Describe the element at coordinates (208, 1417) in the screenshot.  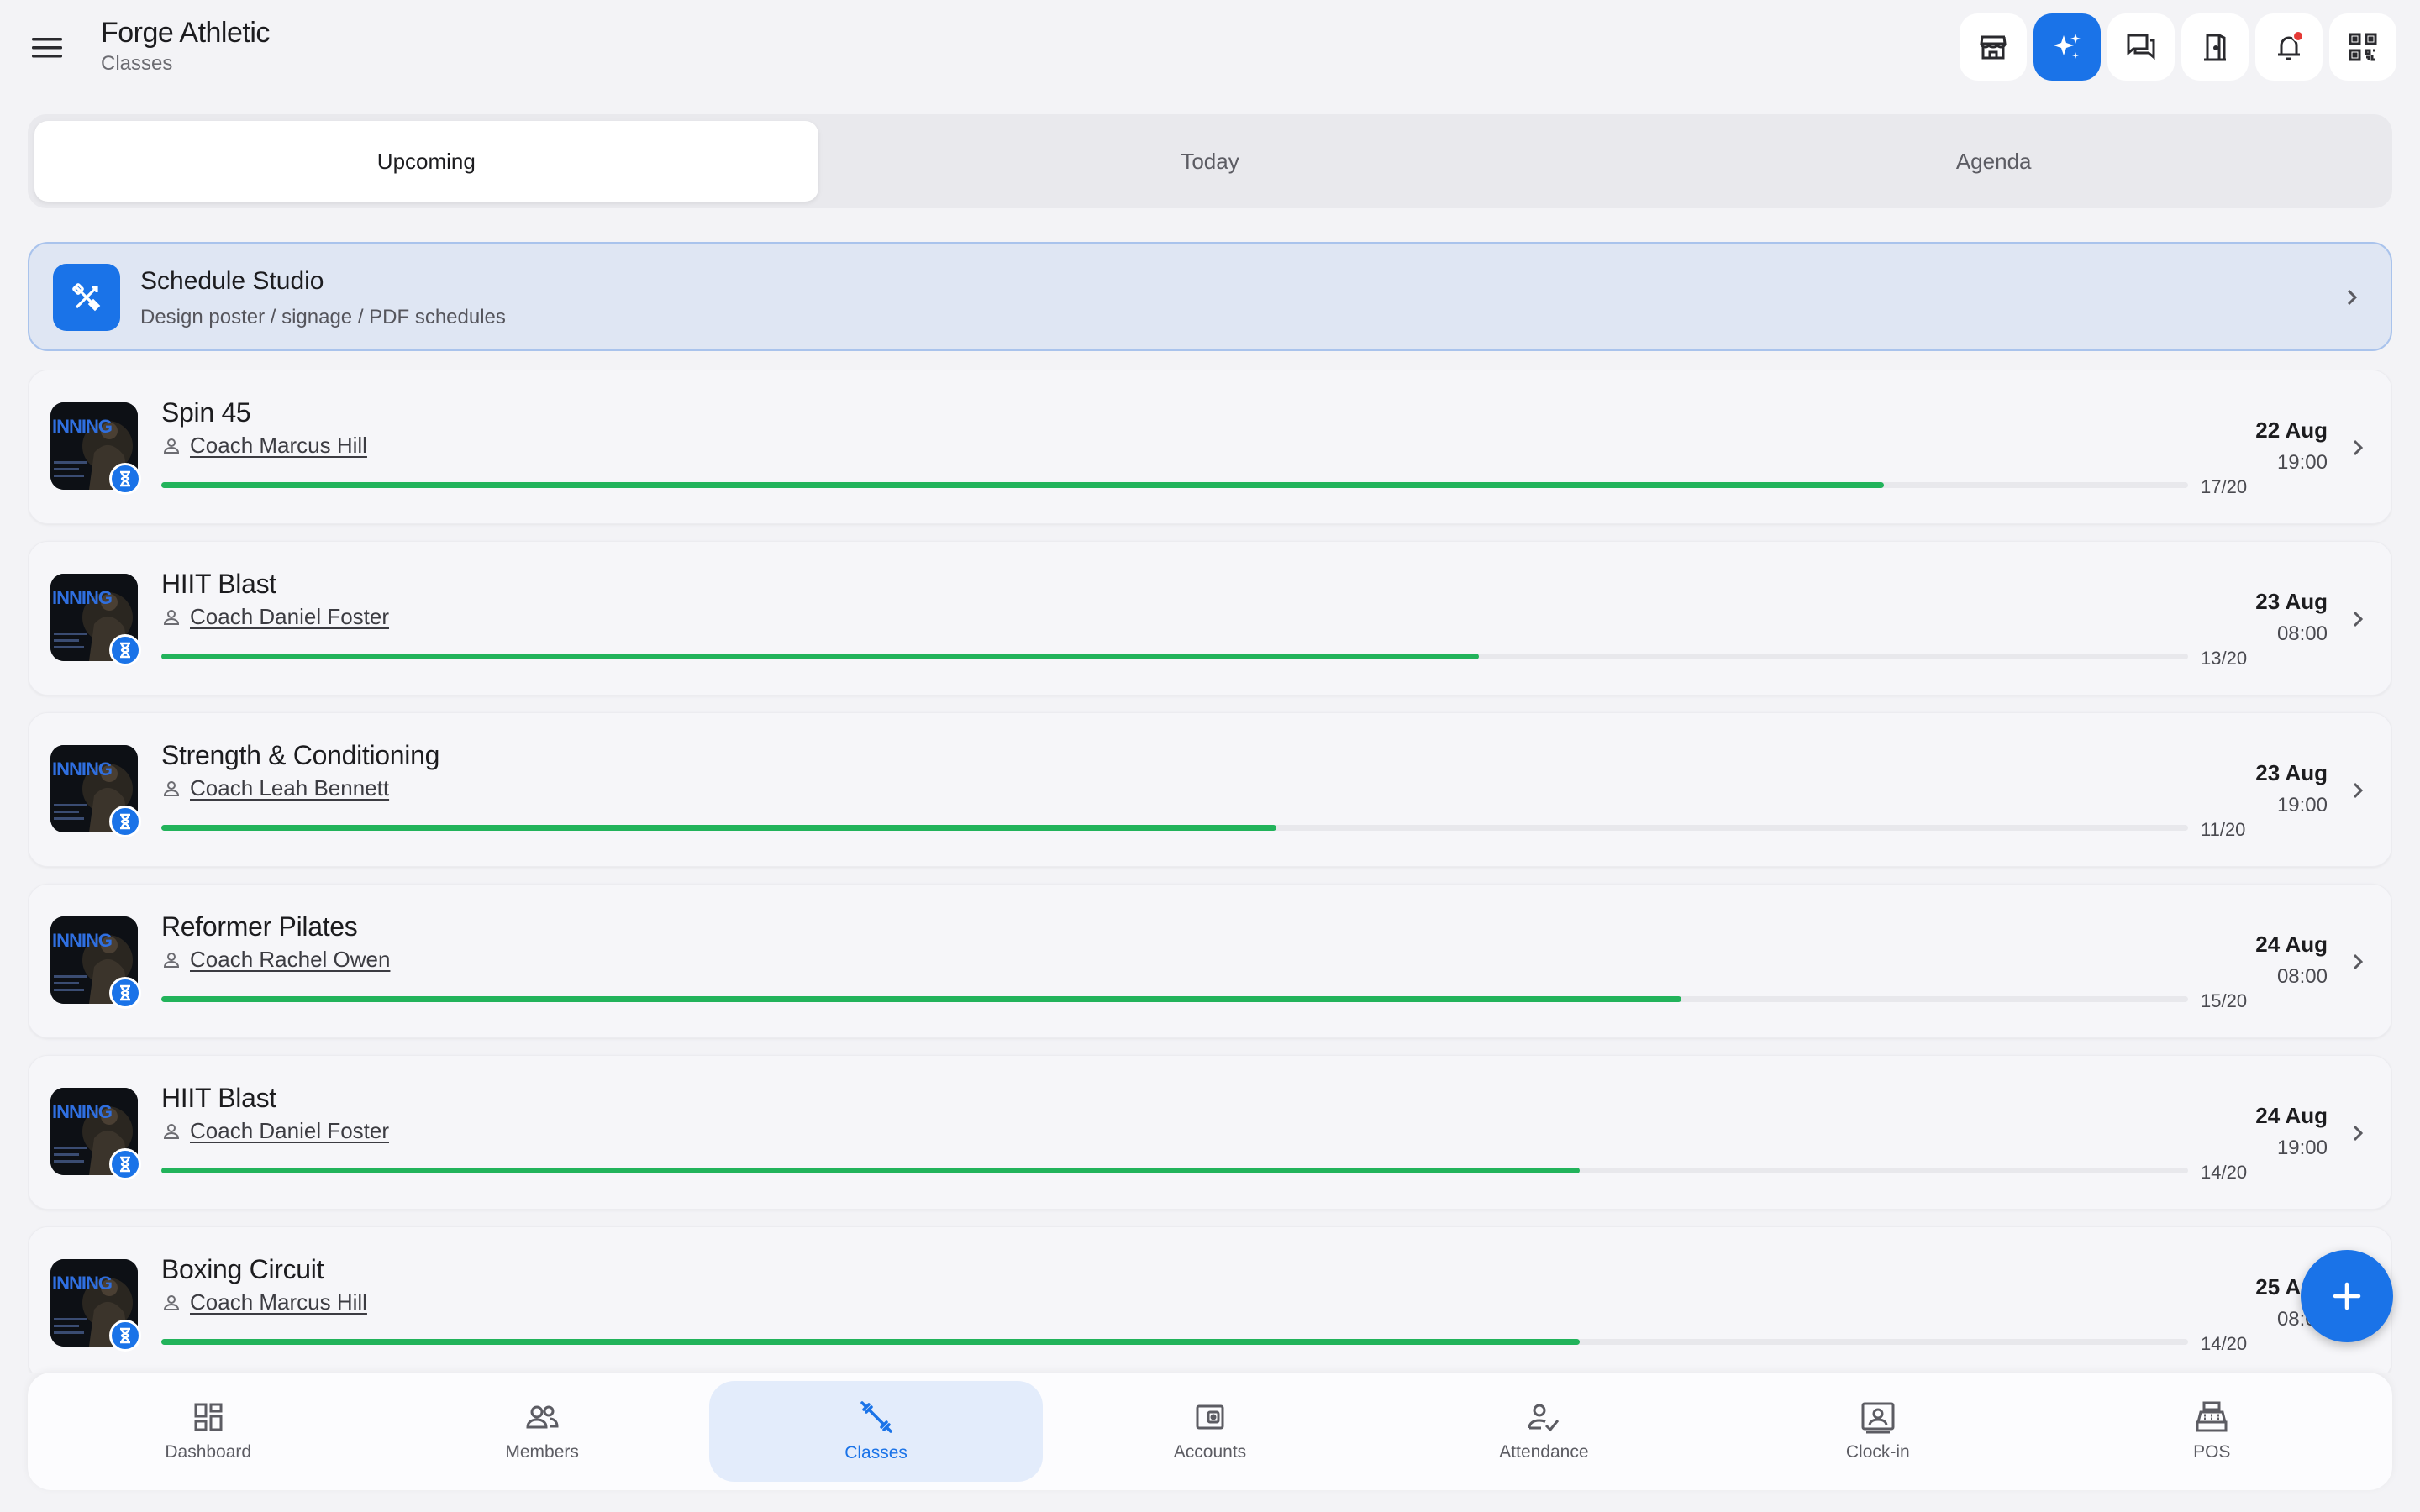
I see `dashboard-icon` at that location.